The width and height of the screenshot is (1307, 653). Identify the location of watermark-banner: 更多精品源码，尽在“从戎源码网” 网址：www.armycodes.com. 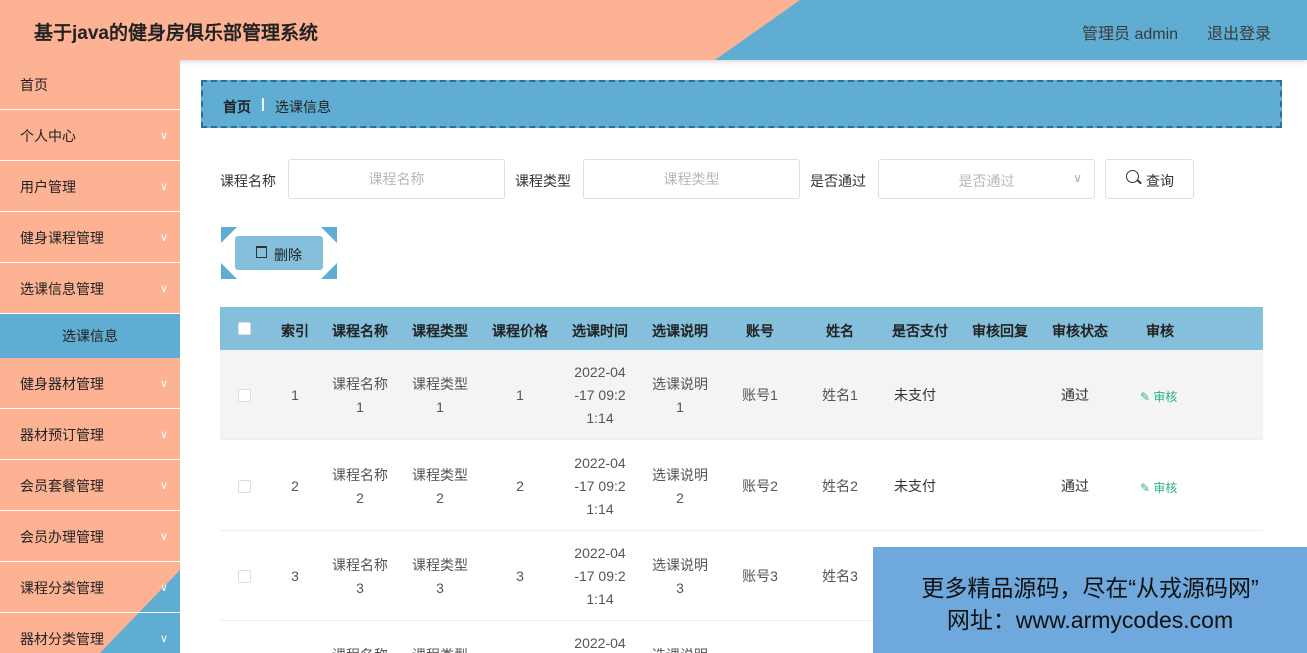
(1090, 600).